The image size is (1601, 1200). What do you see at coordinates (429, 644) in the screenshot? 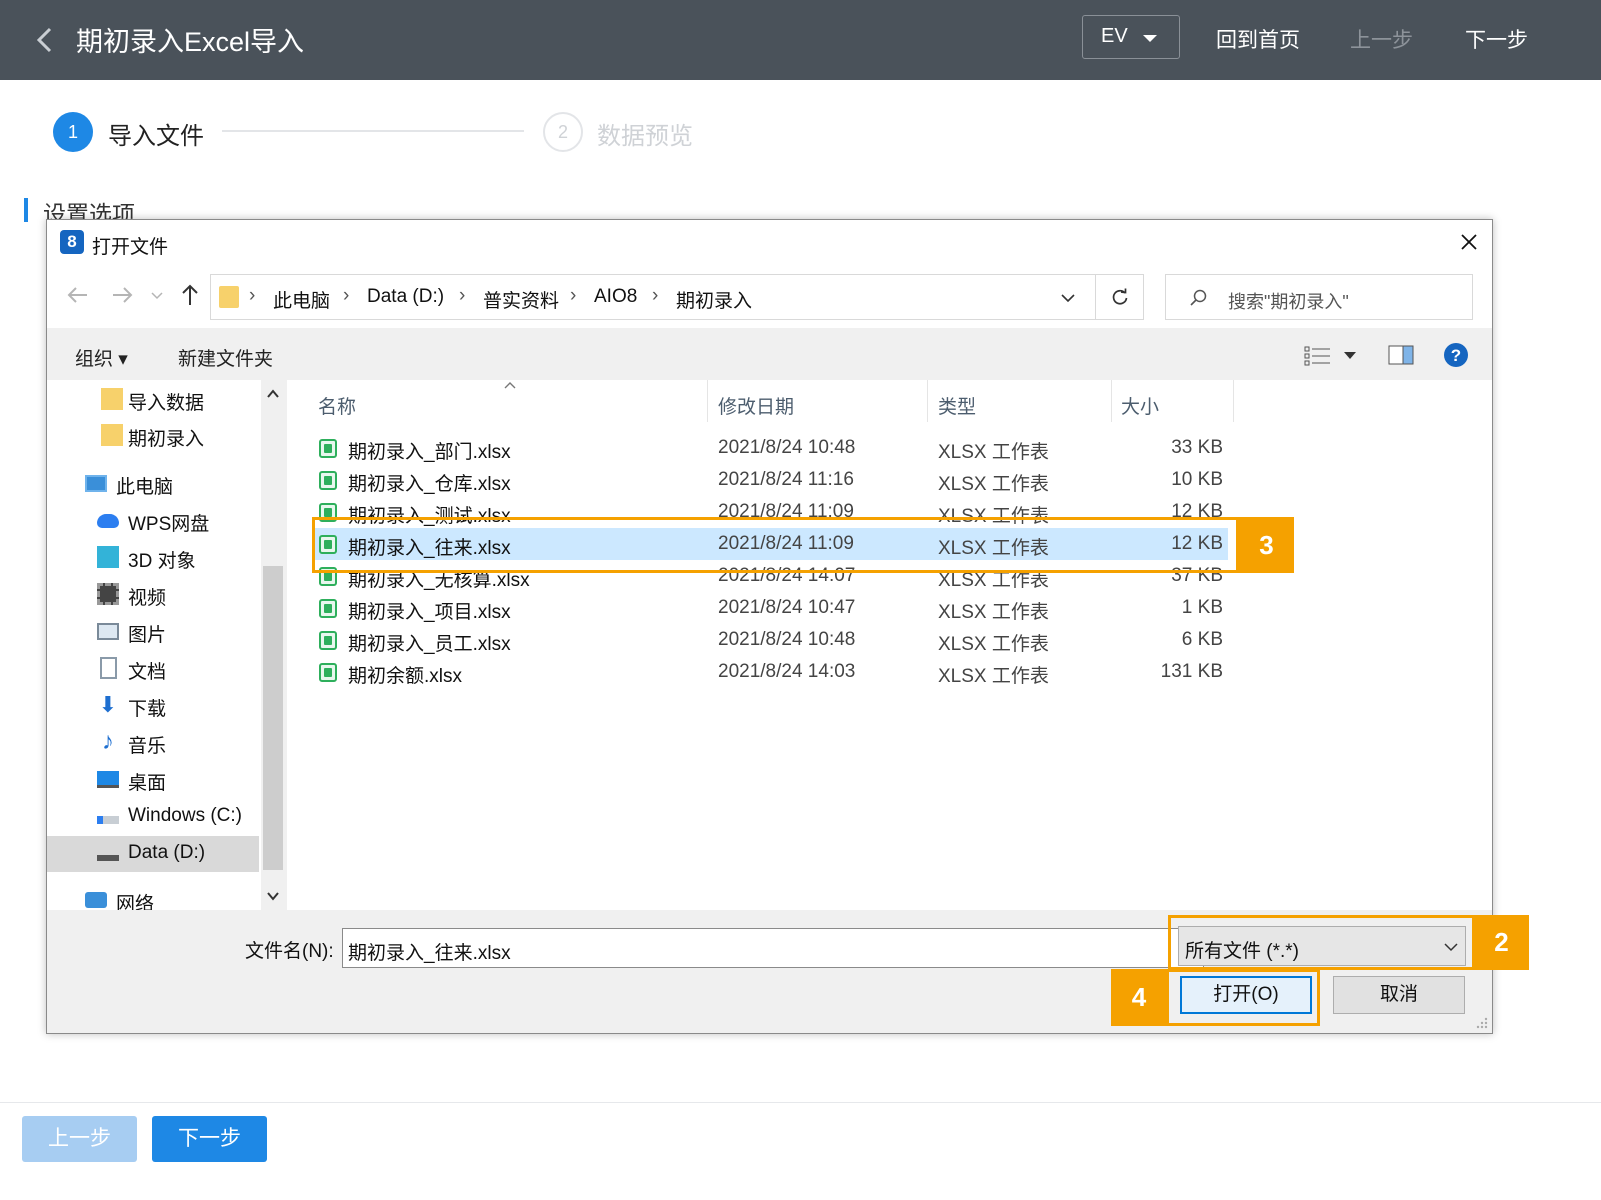
I see `file-name: 期初录入_员工.xlsx` at bounding box center [429, 644].